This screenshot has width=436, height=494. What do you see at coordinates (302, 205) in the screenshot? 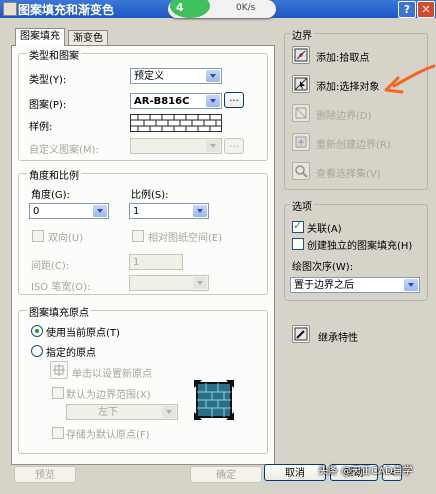
I see `options-legend: 选项` at bounding box center [302, 205].